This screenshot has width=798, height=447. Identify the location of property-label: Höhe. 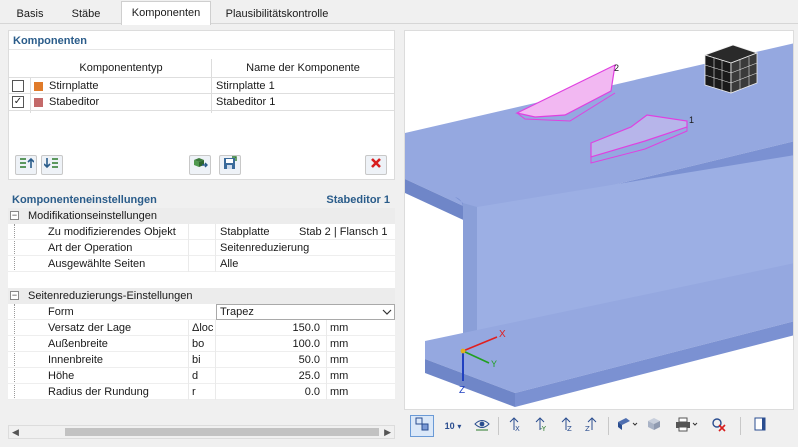
(61, 376).